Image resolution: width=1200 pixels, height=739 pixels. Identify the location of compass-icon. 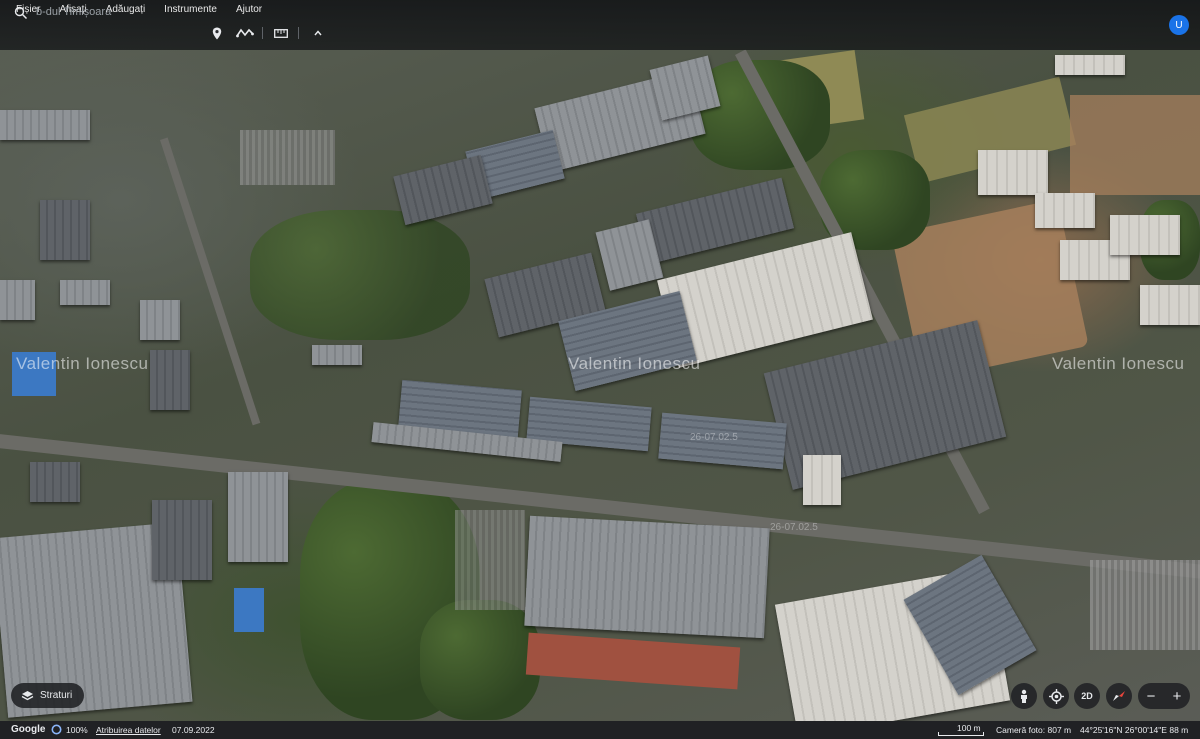
(1119, 696).